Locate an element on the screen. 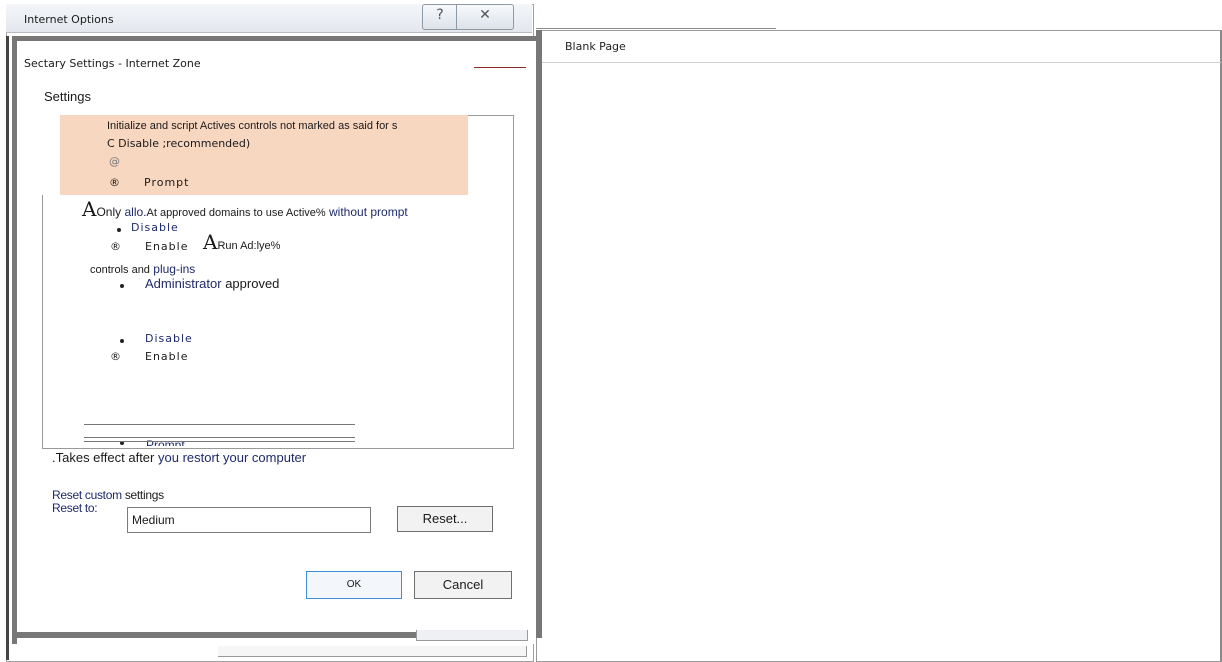 This screenshot has width=1222, height=662. dialog-bottom-border is located at coordinates (216, 635).